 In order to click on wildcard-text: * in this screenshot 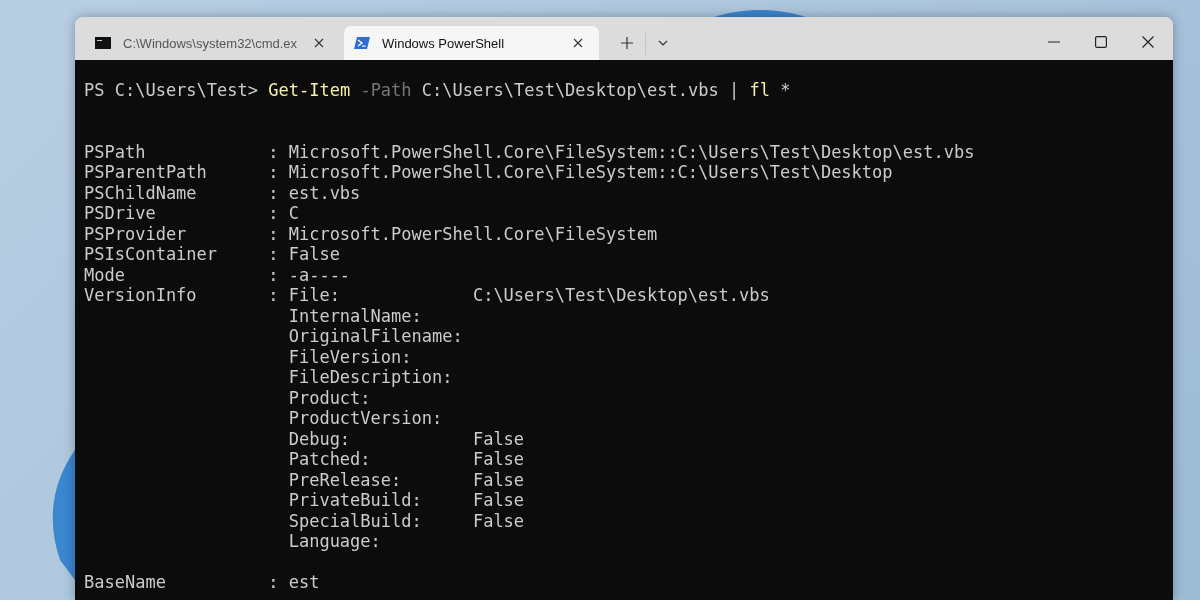, I will do `click(785, 90)`.